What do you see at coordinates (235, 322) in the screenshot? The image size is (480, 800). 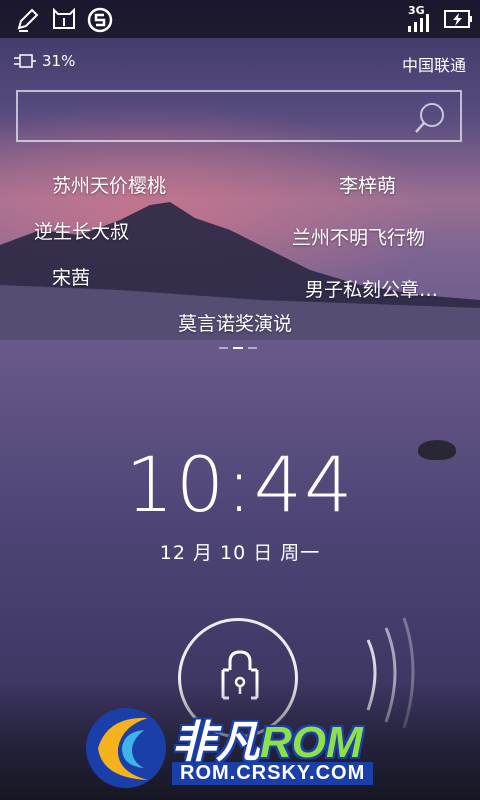 I see `hot-keyword: 莫言诺奖演说` at bounding box center [235, 322].